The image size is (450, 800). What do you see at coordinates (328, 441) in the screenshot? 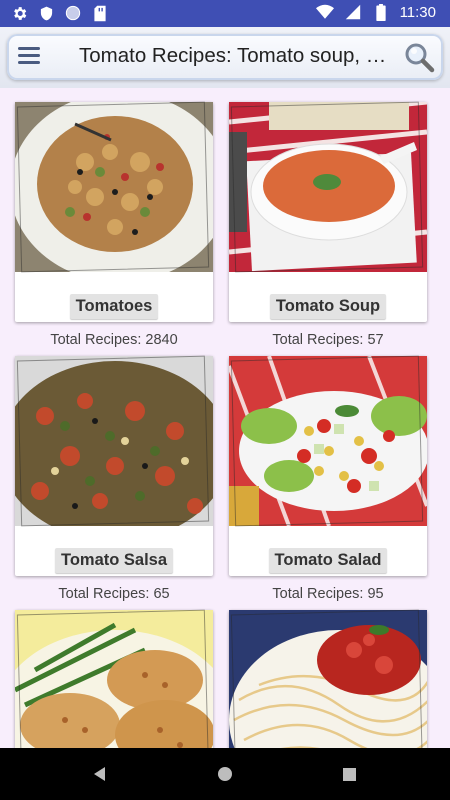
I see `tomato-salad-photo` at bounding box center [328, 441].